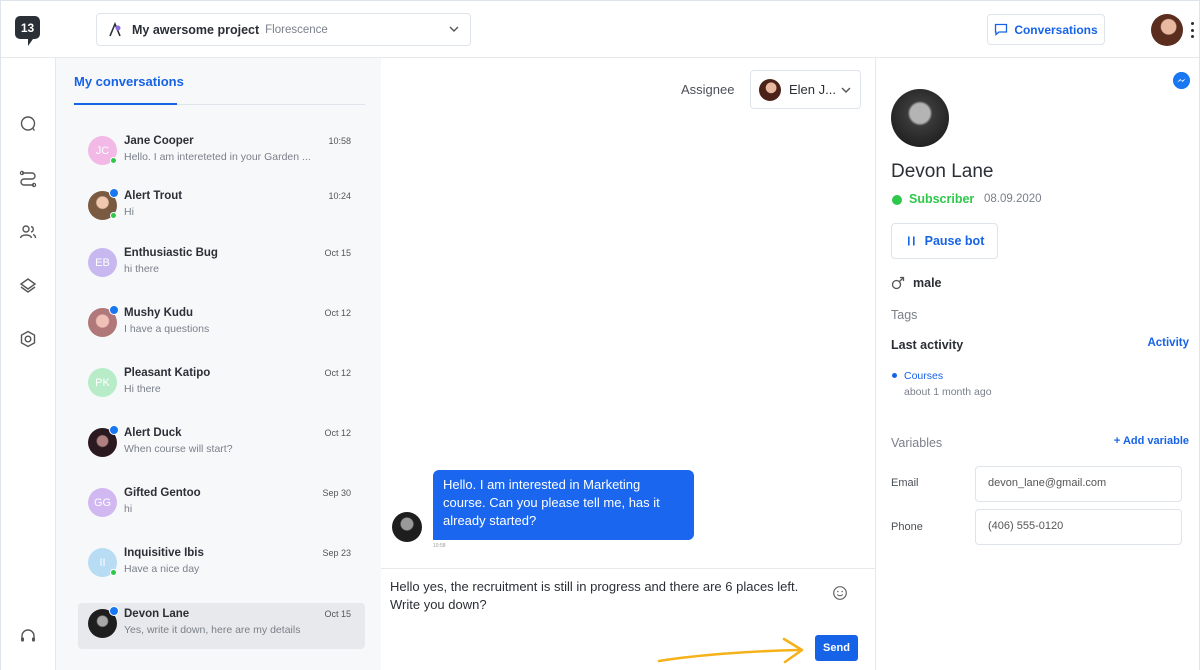 The width and height of the screenshot is (1200, 670). Describe the element at coordinates (336, 553) in the screenshot. I see `conversation-time: Sep 23` at that location.